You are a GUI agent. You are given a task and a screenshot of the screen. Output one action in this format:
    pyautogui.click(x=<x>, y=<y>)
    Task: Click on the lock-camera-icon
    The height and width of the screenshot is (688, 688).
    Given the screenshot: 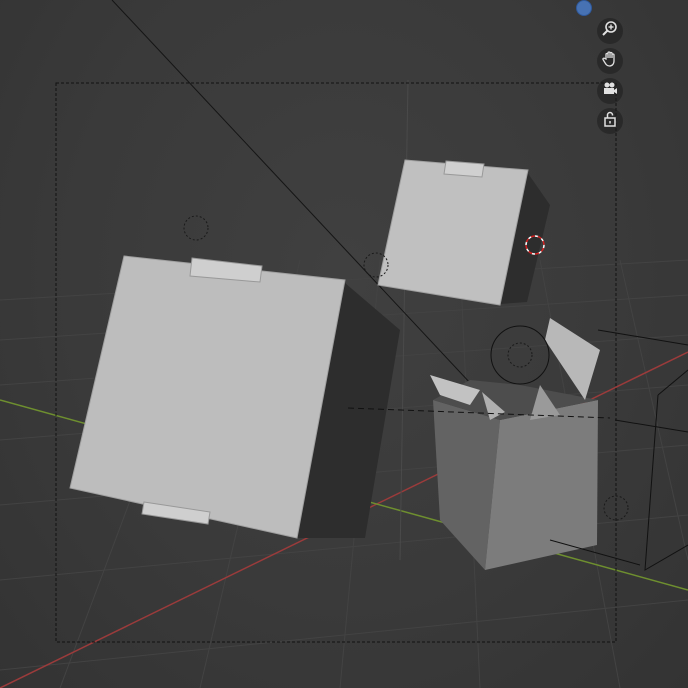 What is the action you would take?
    pyautogui.click(x=610, y=121)
    